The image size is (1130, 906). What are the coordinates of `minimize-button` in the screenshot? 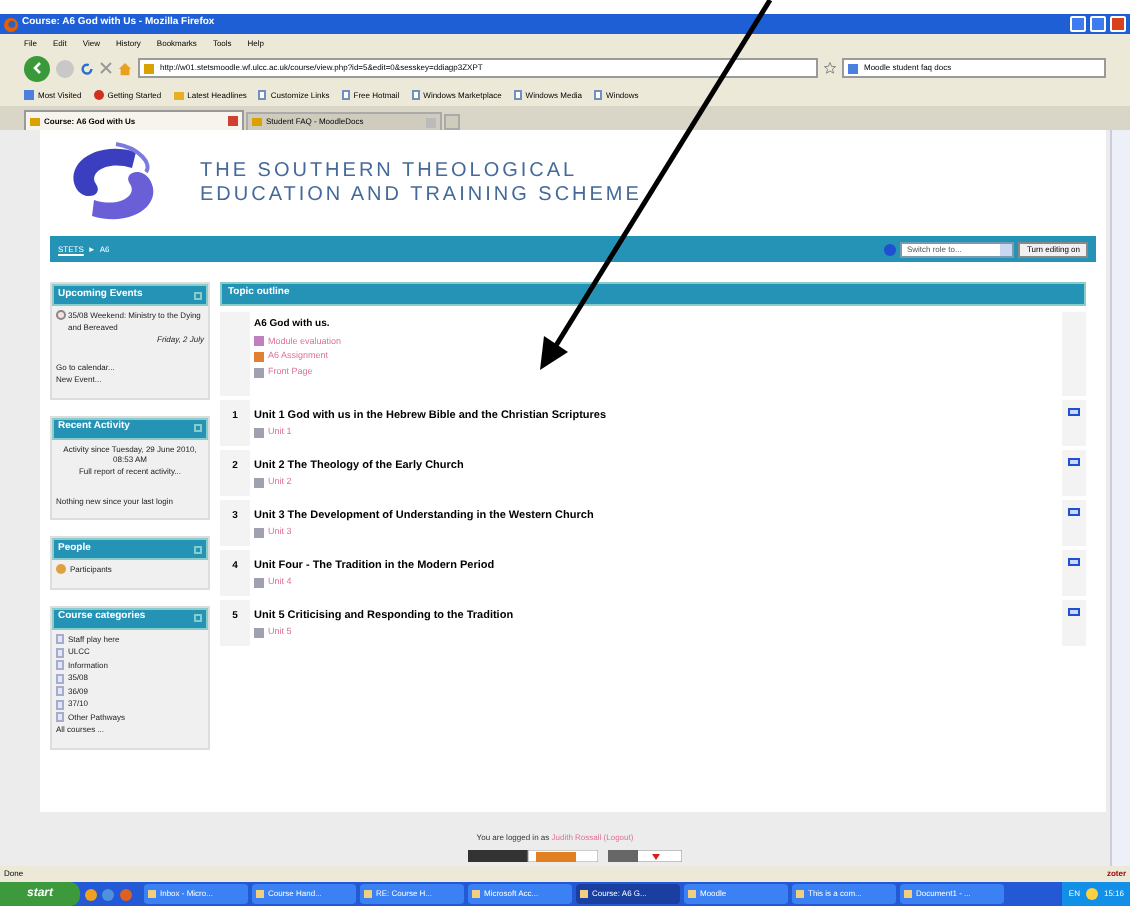 It's located at (1078, 24).